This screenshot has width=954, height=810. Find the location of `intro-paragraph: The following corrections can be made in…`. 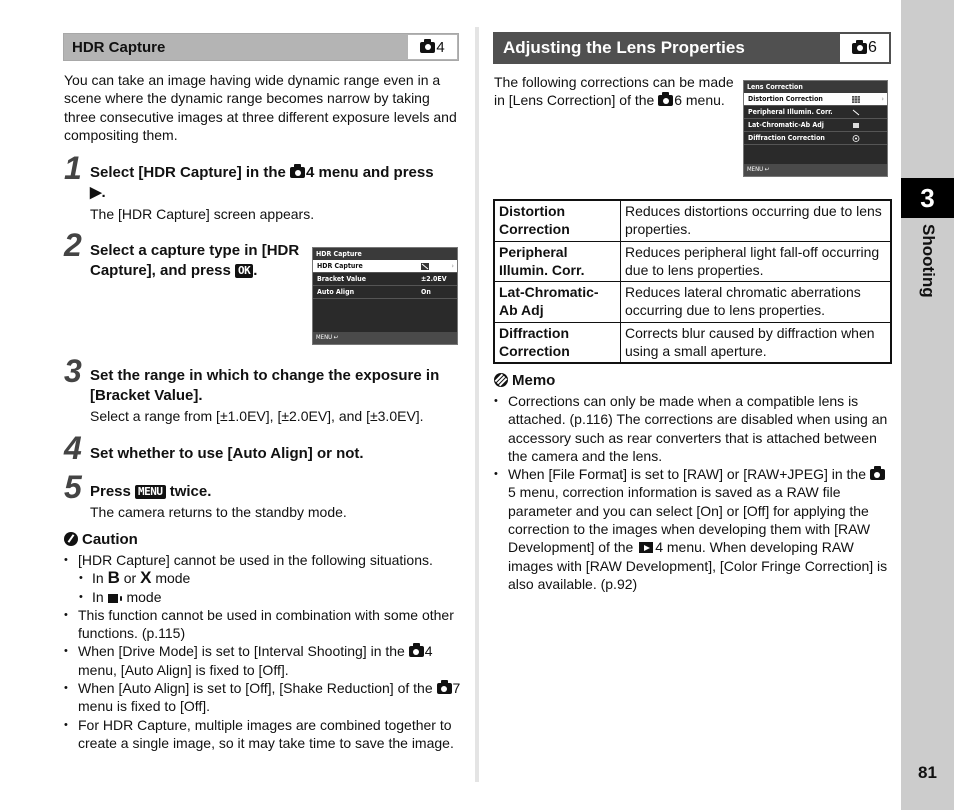

intro-paragraph: The following corrections can be made in… is located at coordinates (614, 91).